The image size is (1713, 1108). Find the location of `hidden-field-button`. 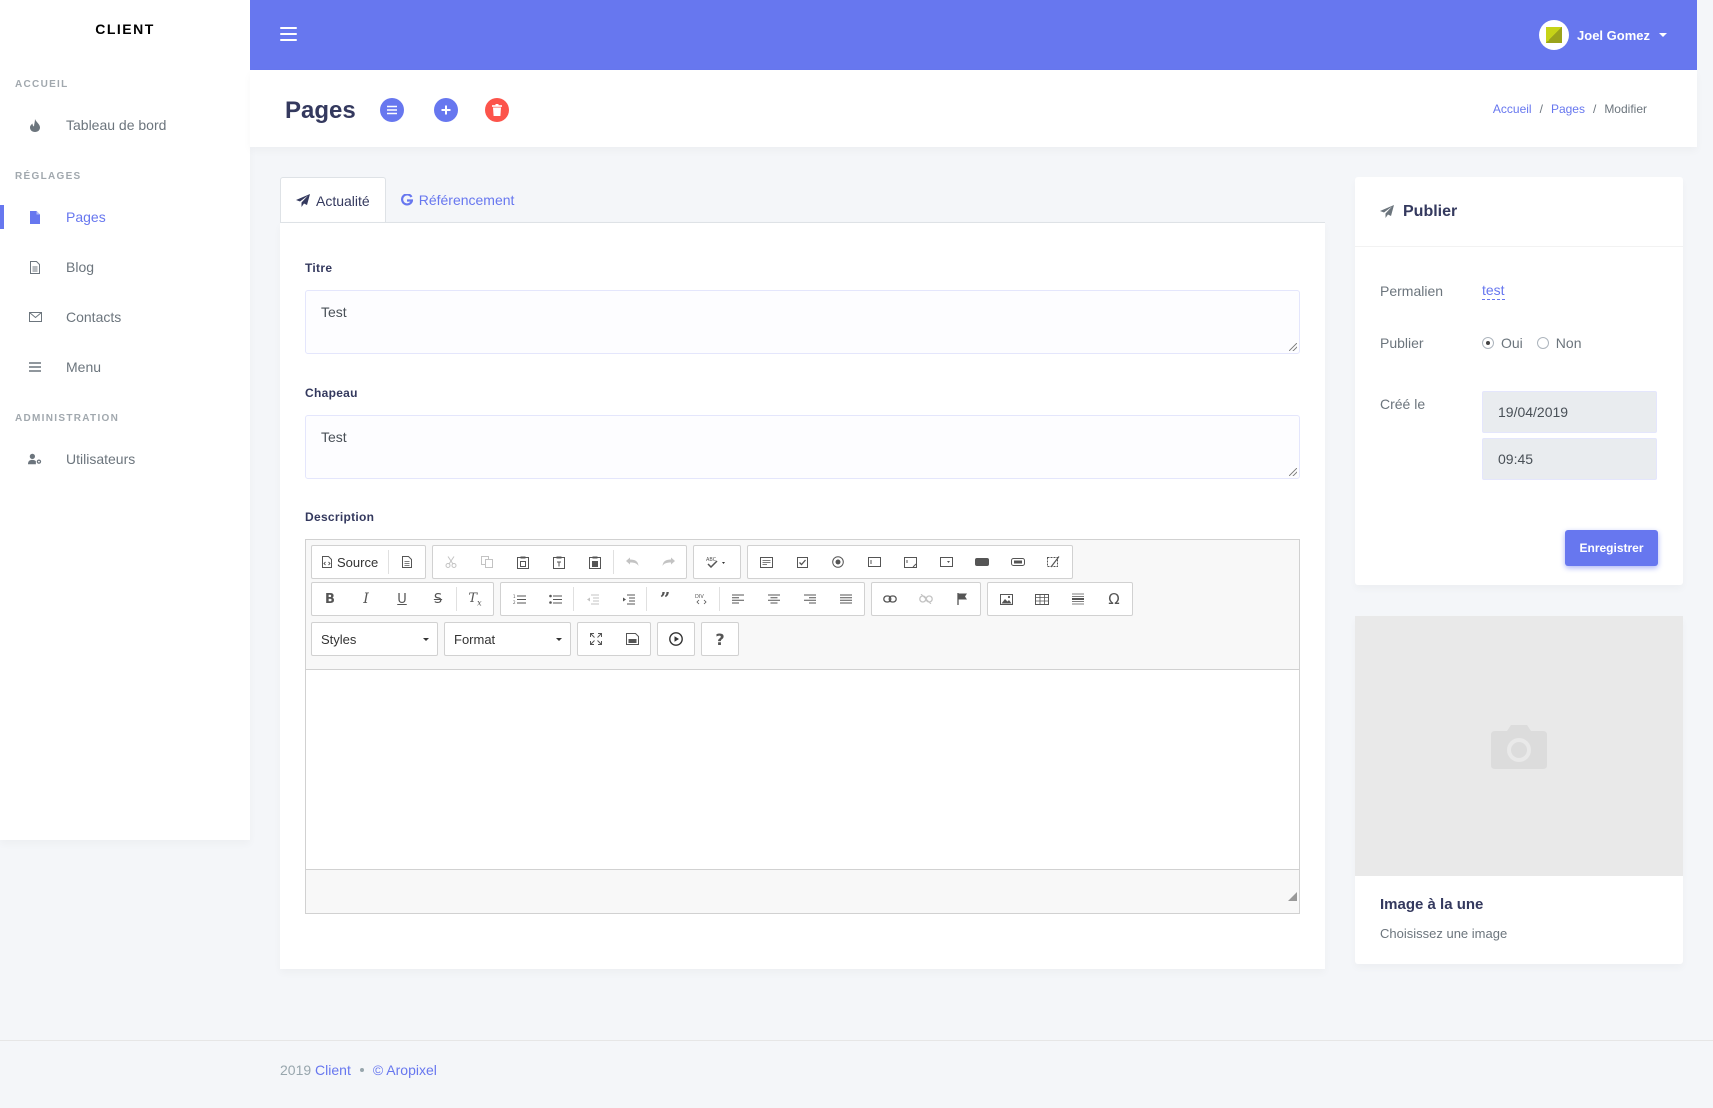

hidden-field-button is located at coordinates (1054, 562).